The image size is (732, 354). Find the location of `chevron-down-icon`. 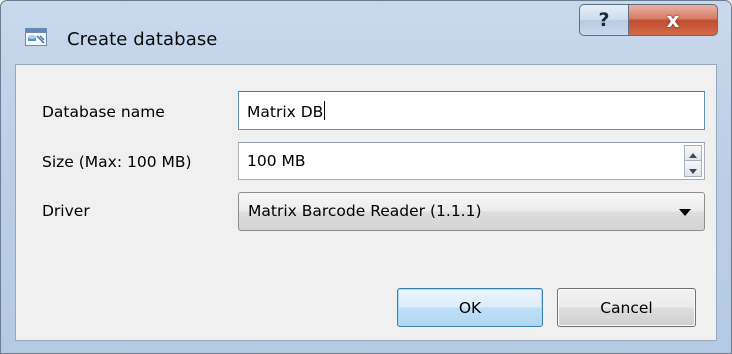

chevron-down-icon is located at coordinates (685, 212).